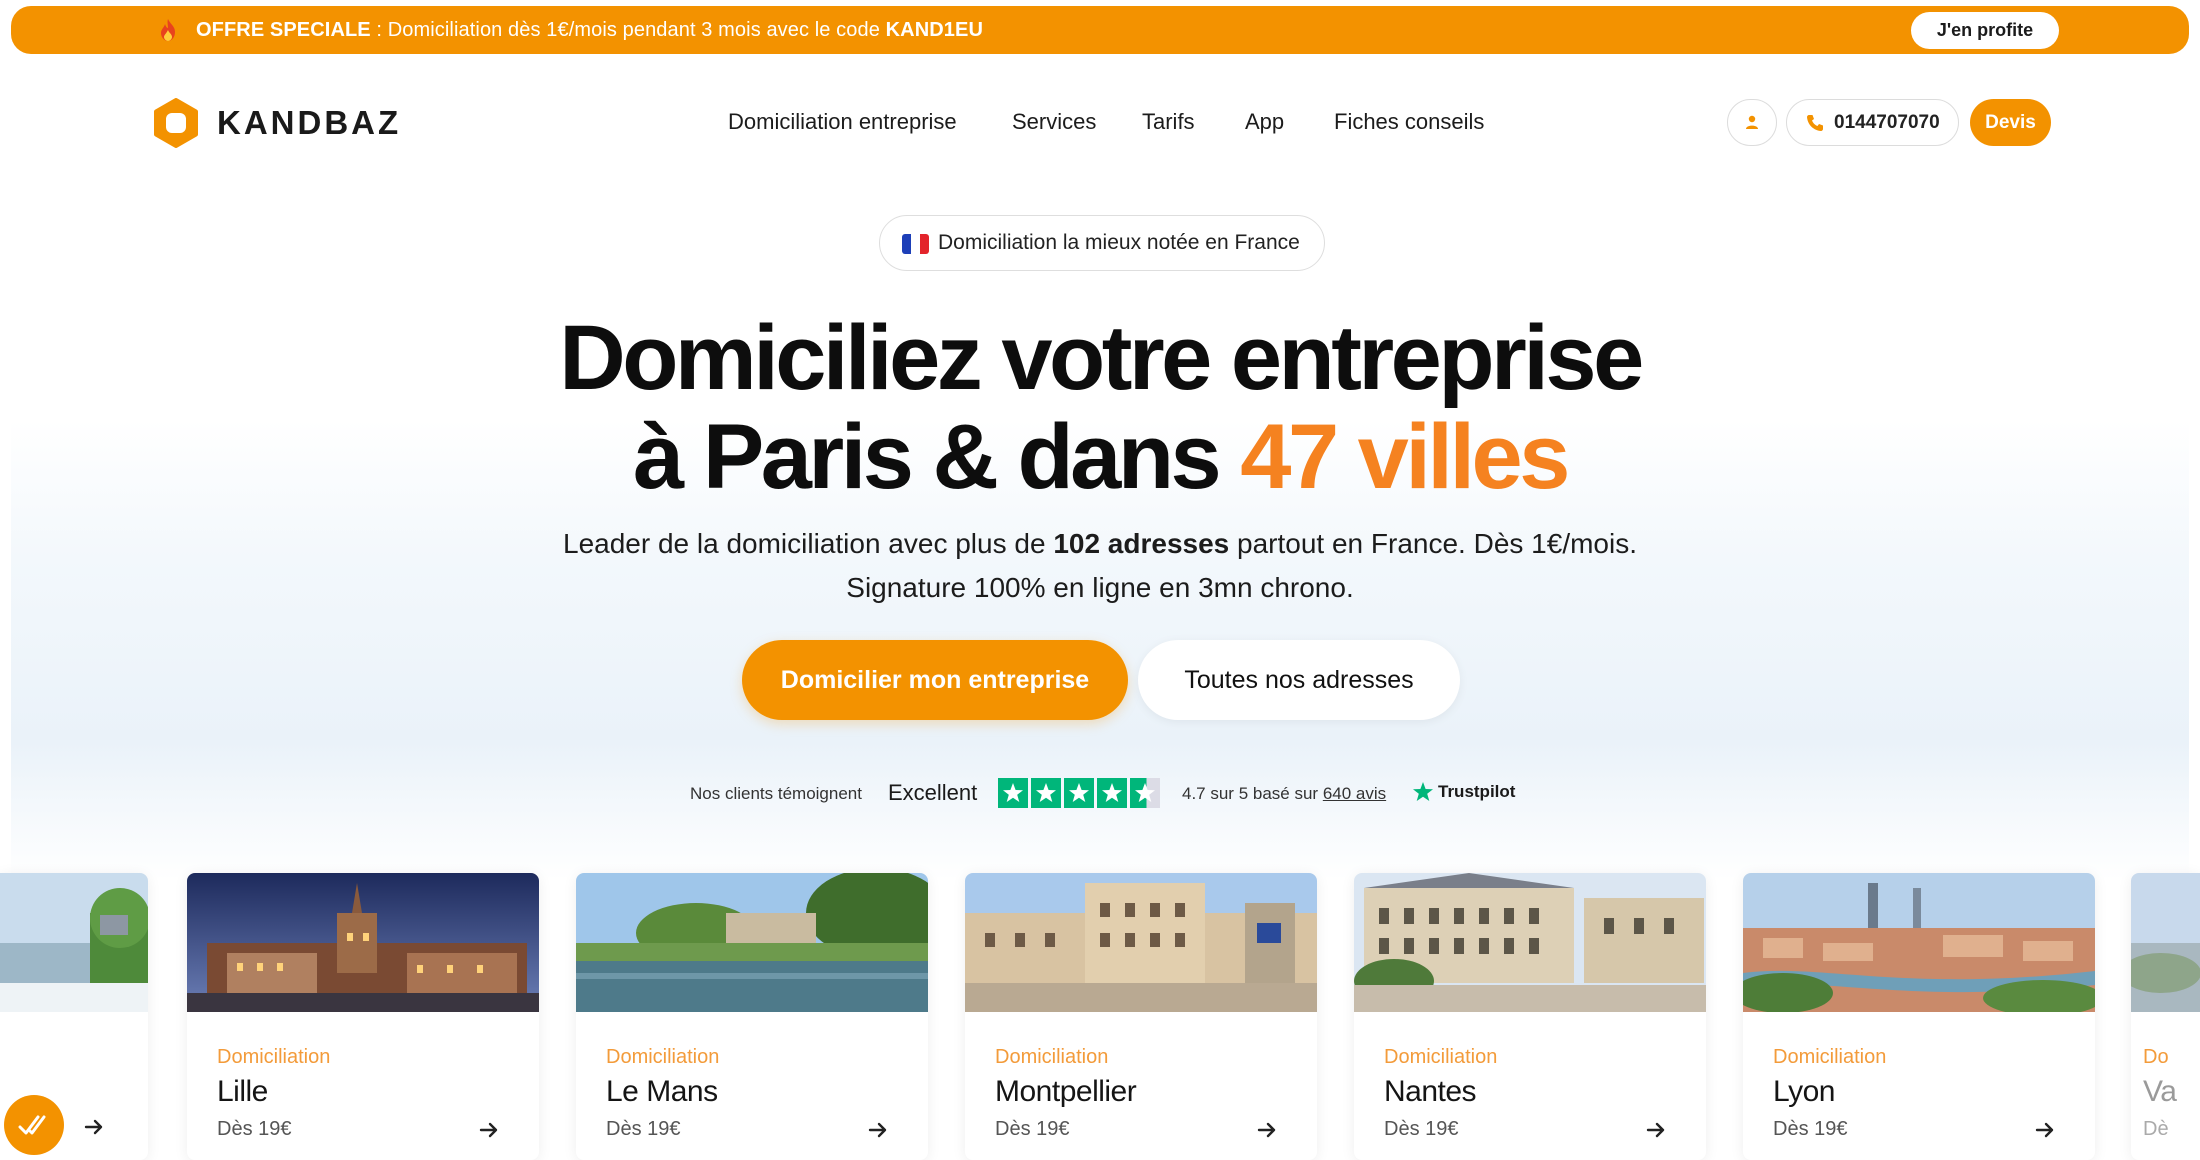 The image size is (2200, 1160). I want to click on rating-badge: Domiciliation la mieux notée en France, so click(1102, 243).